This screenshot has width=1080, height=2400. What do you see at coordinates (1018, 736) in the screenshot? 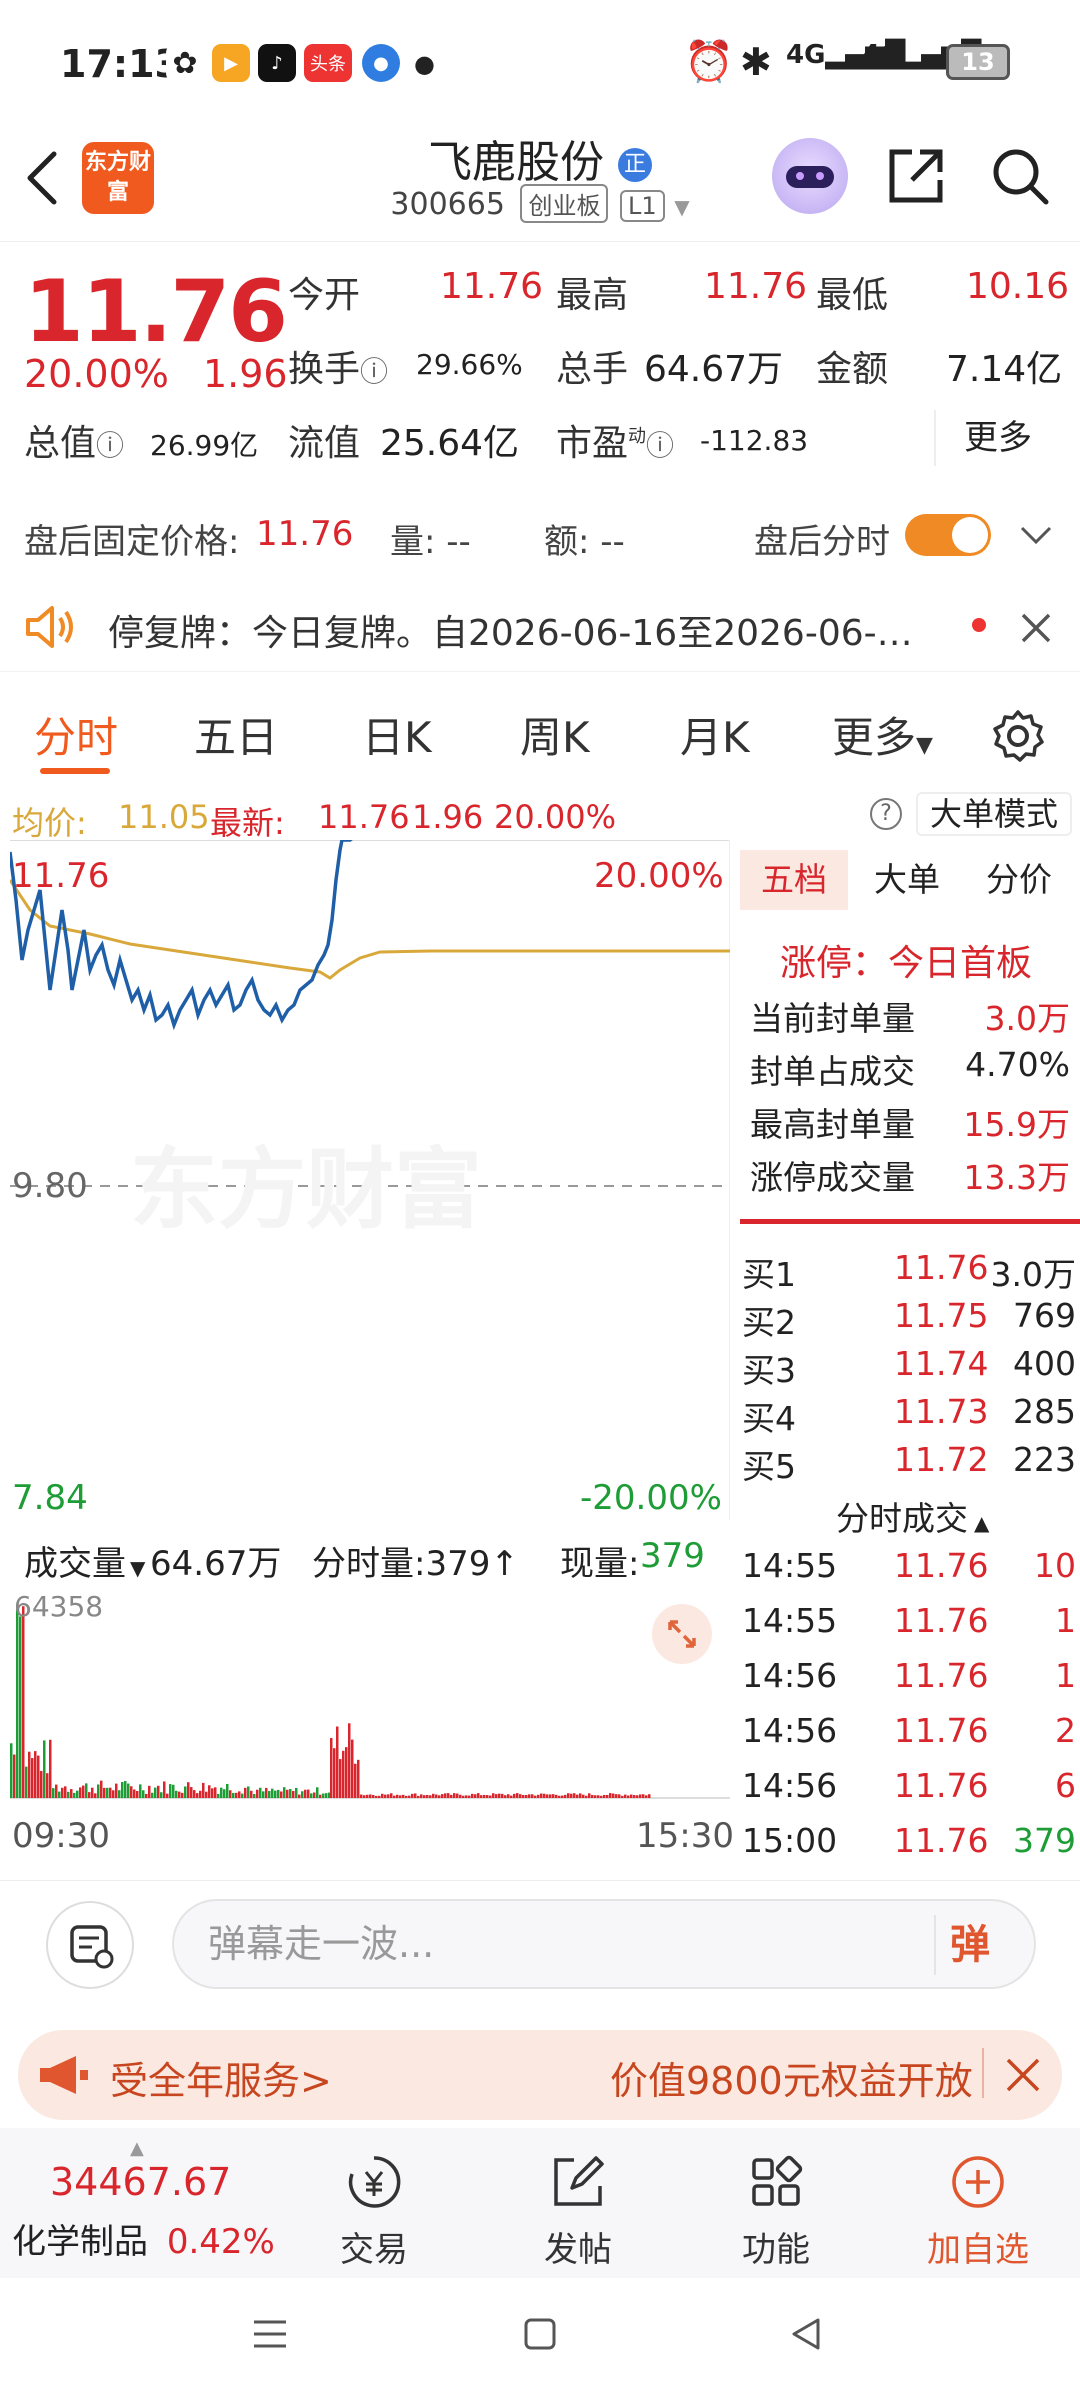
I see `settings-gear-icon` at bounding box center [1018, 736].